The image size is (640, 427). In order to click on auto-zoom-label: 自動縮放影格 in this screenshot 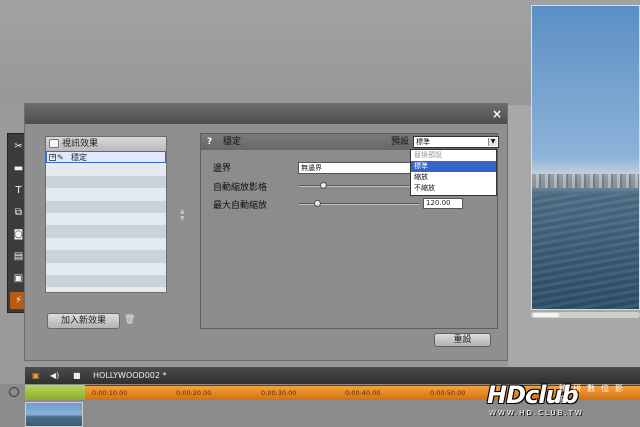, I will do `click(240, 188)`.